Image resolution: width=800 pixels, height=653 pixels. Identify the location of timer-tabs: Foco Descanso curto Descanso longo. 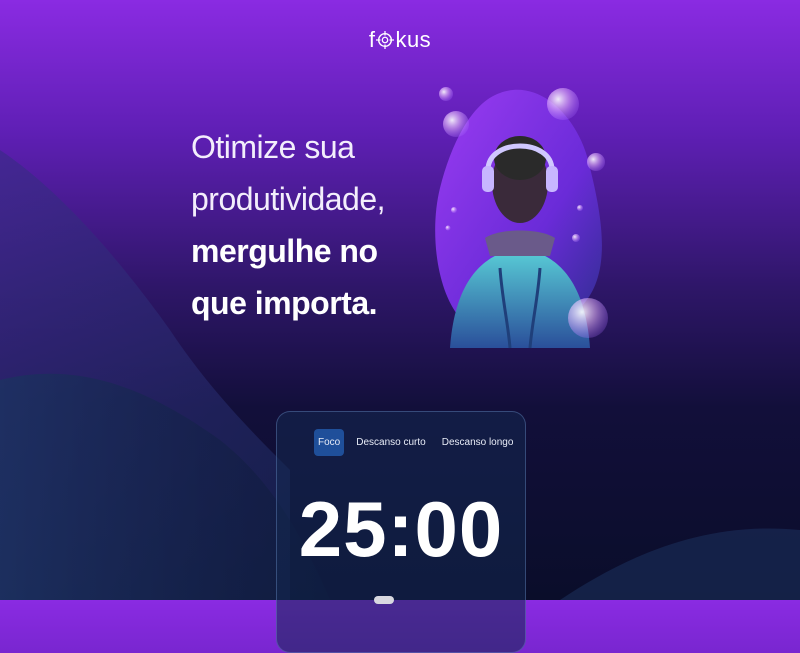
(415, 442).